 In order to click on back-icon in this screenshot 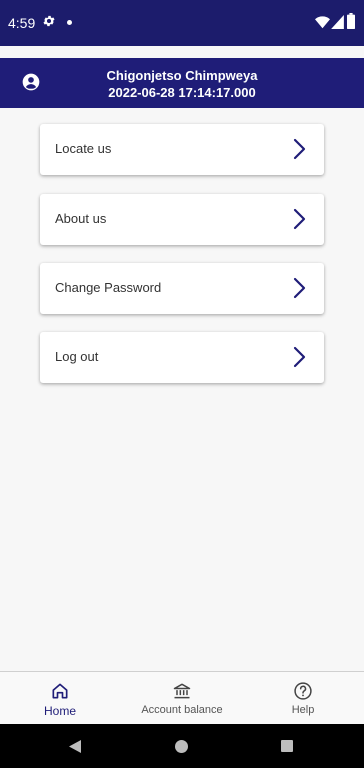, I will do `click(75, 746)`.